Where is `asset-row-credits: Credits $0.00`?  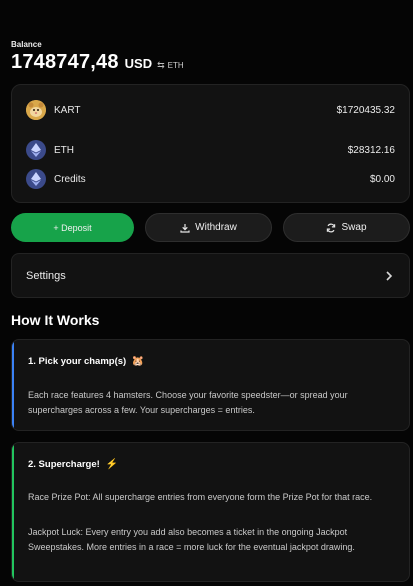
asset-row-credits: Credits $0.00 is located at coordinates (210, 179).